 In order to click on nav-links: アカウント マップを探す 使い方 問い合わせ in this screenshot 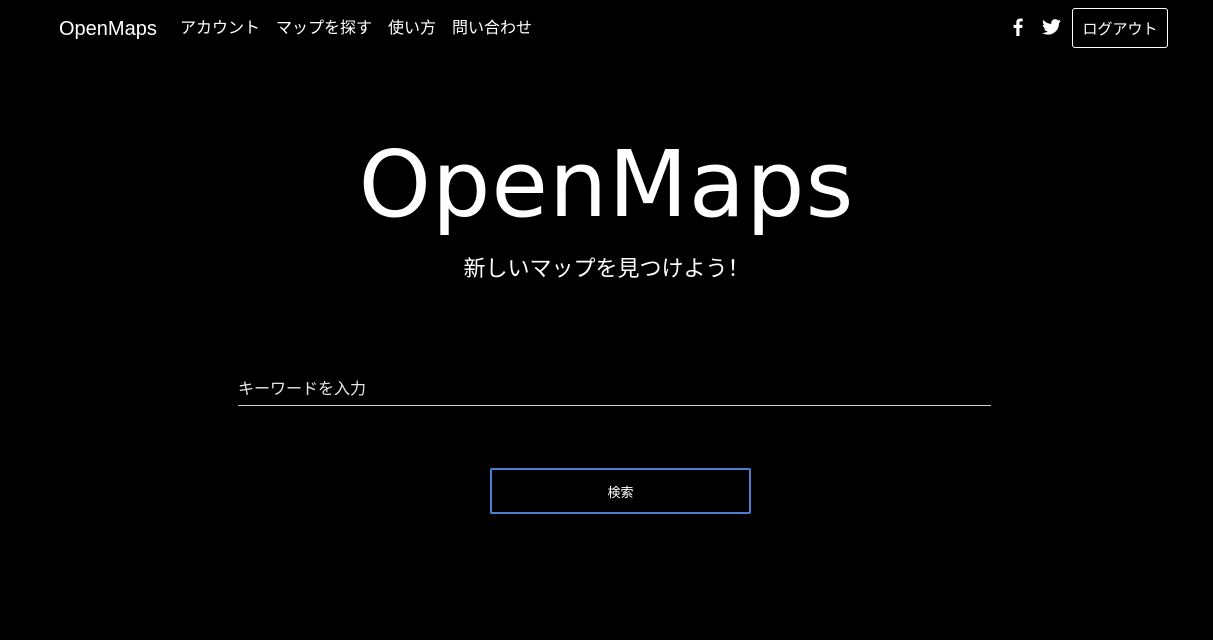, I will do `click(356, 28)`.